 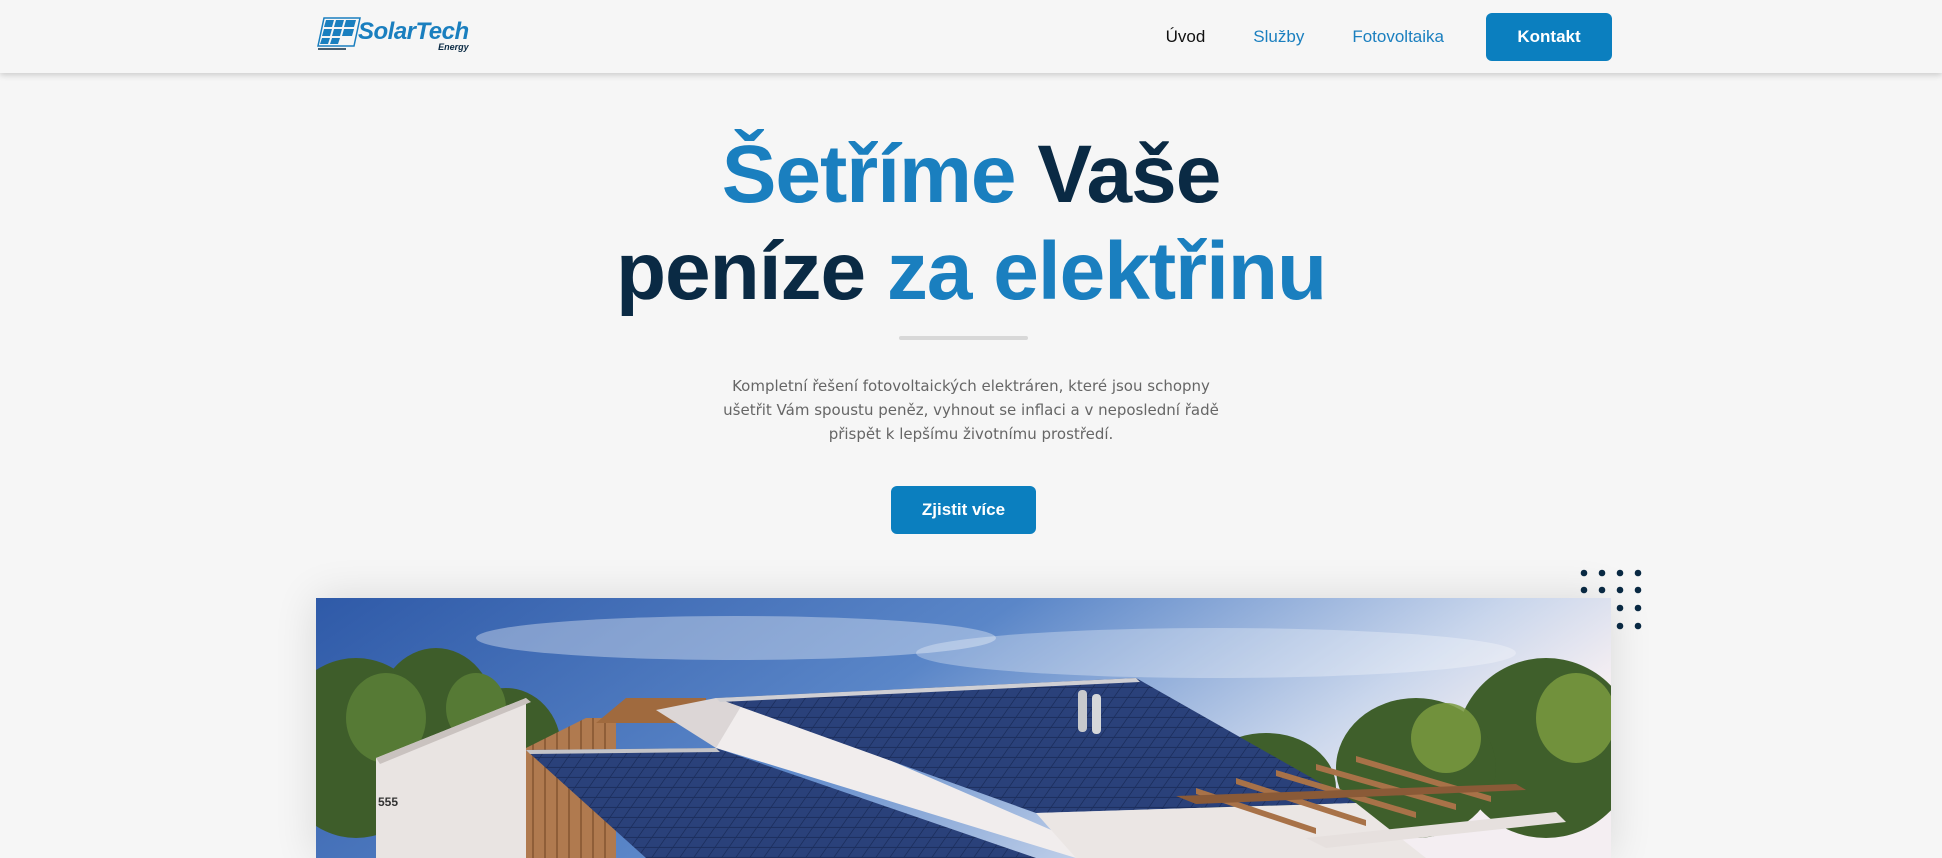 What do you see at coordinates (1118, 174) in the screenshot?
I see `hero-title-part-1: Vaše` at bounding box center [1118, 174].